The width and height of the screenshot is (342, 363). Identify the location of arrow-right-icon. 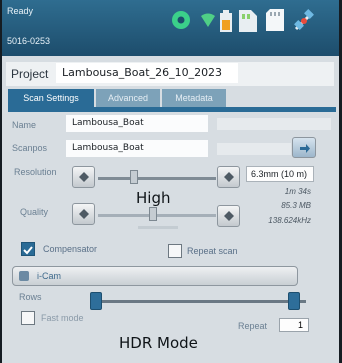
(305, 148).